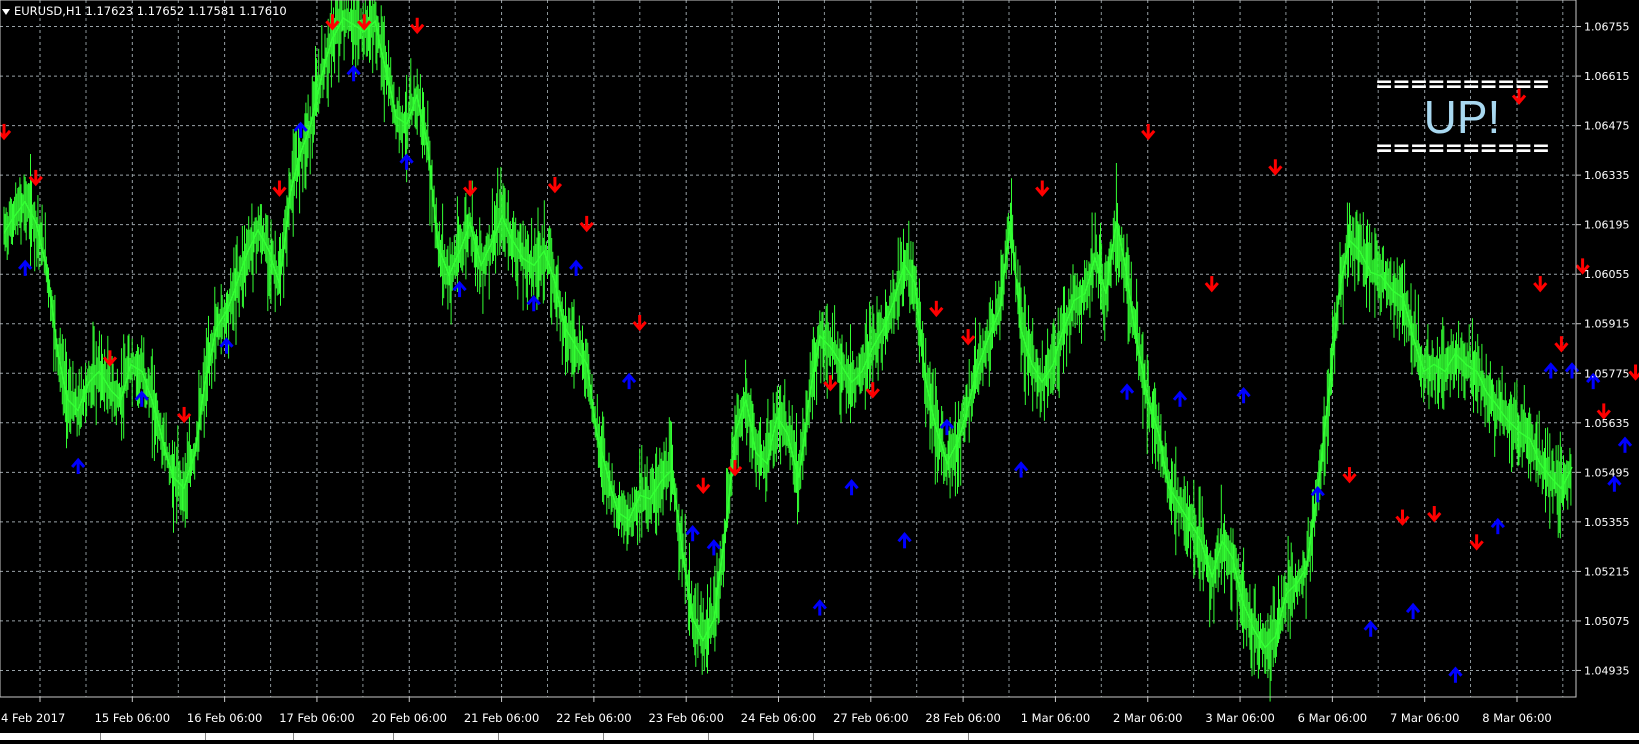  What do you see at coordinates (1607, 472) in the screenshot?
I see `y-tick-label: 1.05495` at bounding box center [1607, 472].